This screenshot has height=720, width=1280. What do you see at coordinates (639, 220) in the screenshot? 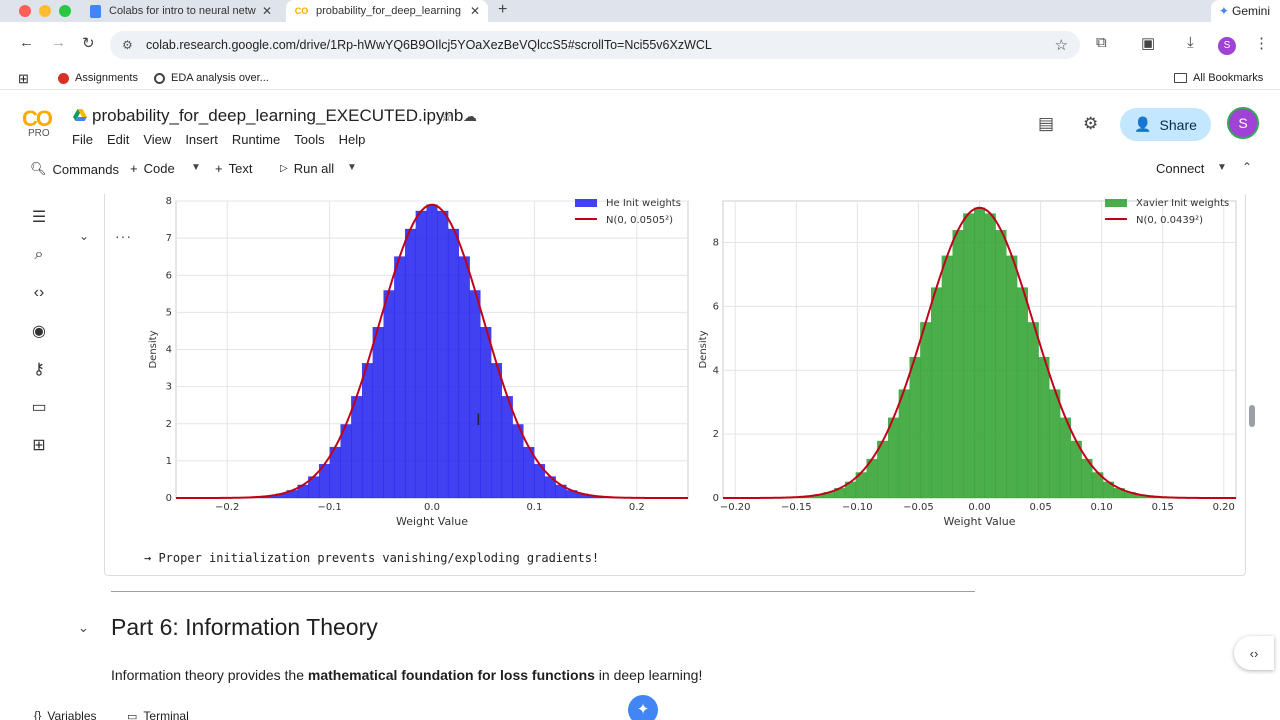
I see `legend-label: N(0, 0.0505²)` at bounding box center [639, 220].